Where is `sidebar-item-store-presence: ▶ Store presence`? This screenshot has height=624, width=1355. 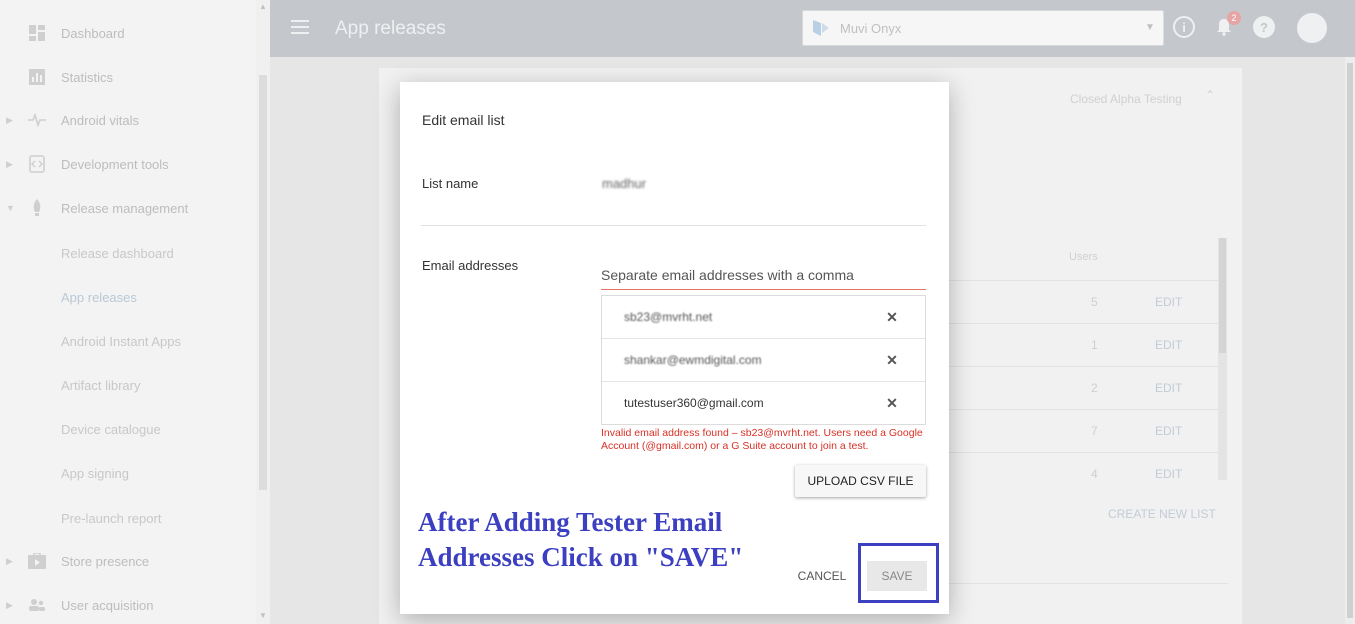
sidebar-item-store-presence: ▶ Store presence is located at coordinates (127, 561).